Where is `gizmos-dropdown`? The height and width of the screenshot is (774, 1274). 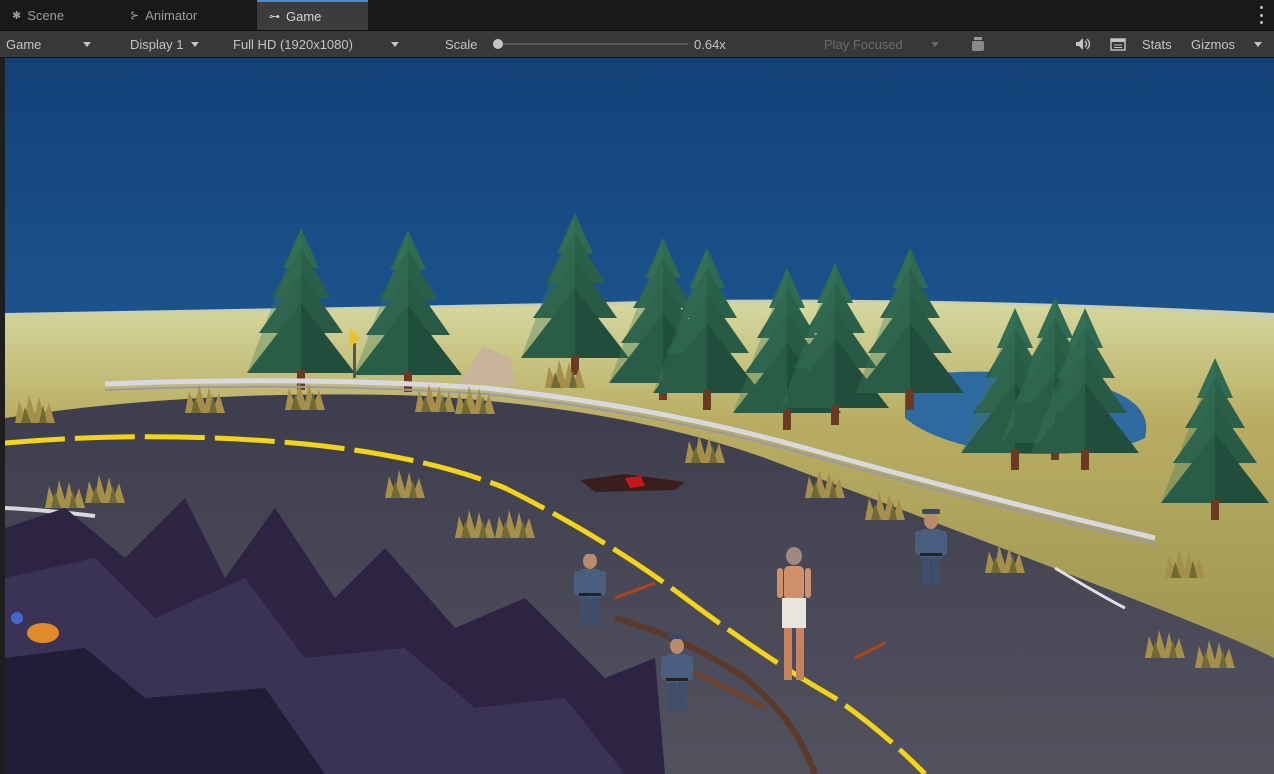 gizmos-dropdown is located at coordinates (1258, 44).